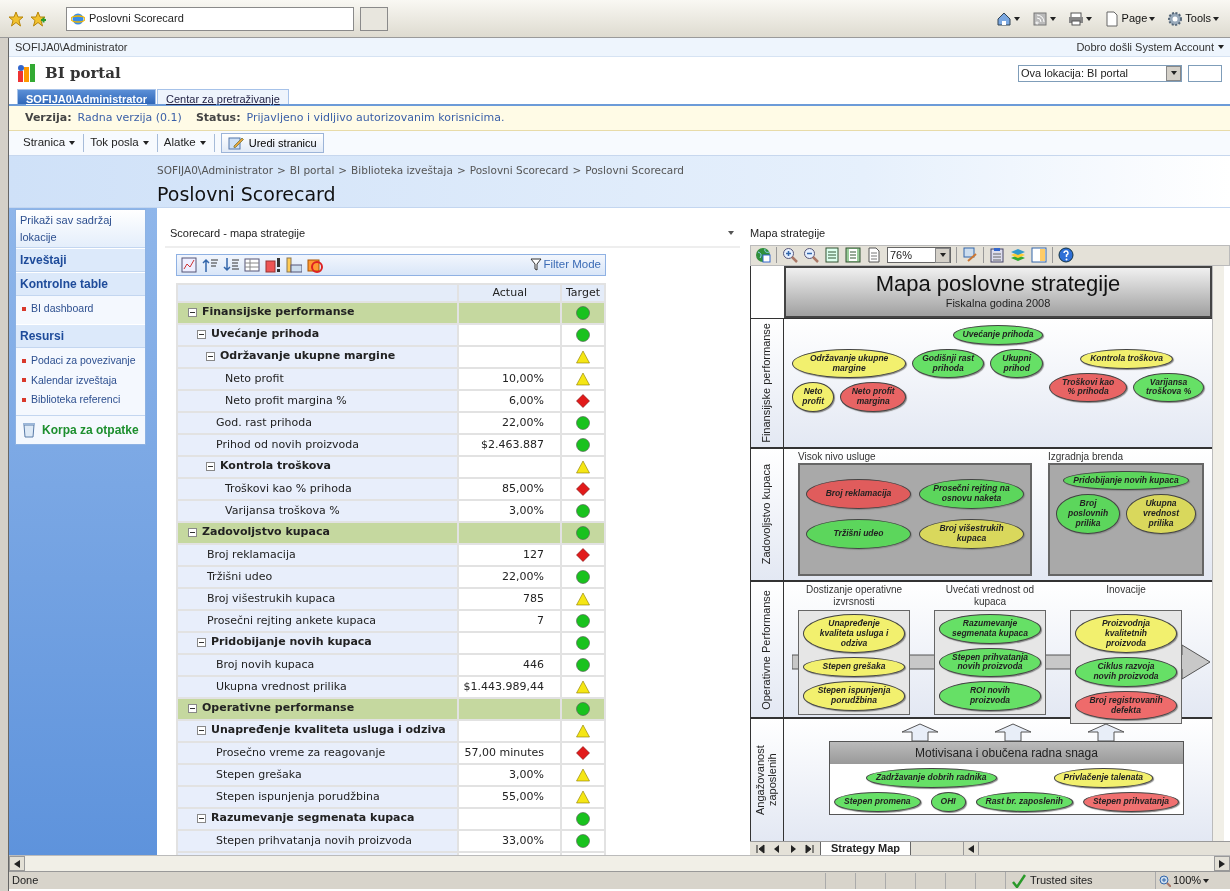  What do you see at coordinates (565, 264) in the screenshot?
I see `filter-mode-button: Filter Mode` at bounding box center [565, 264].